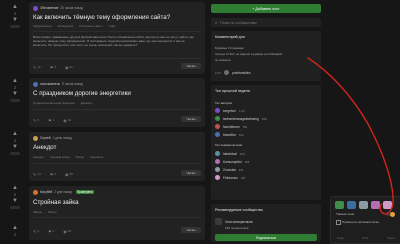  I want to click on tag: Профессиональный праздник, so click(54, 103).